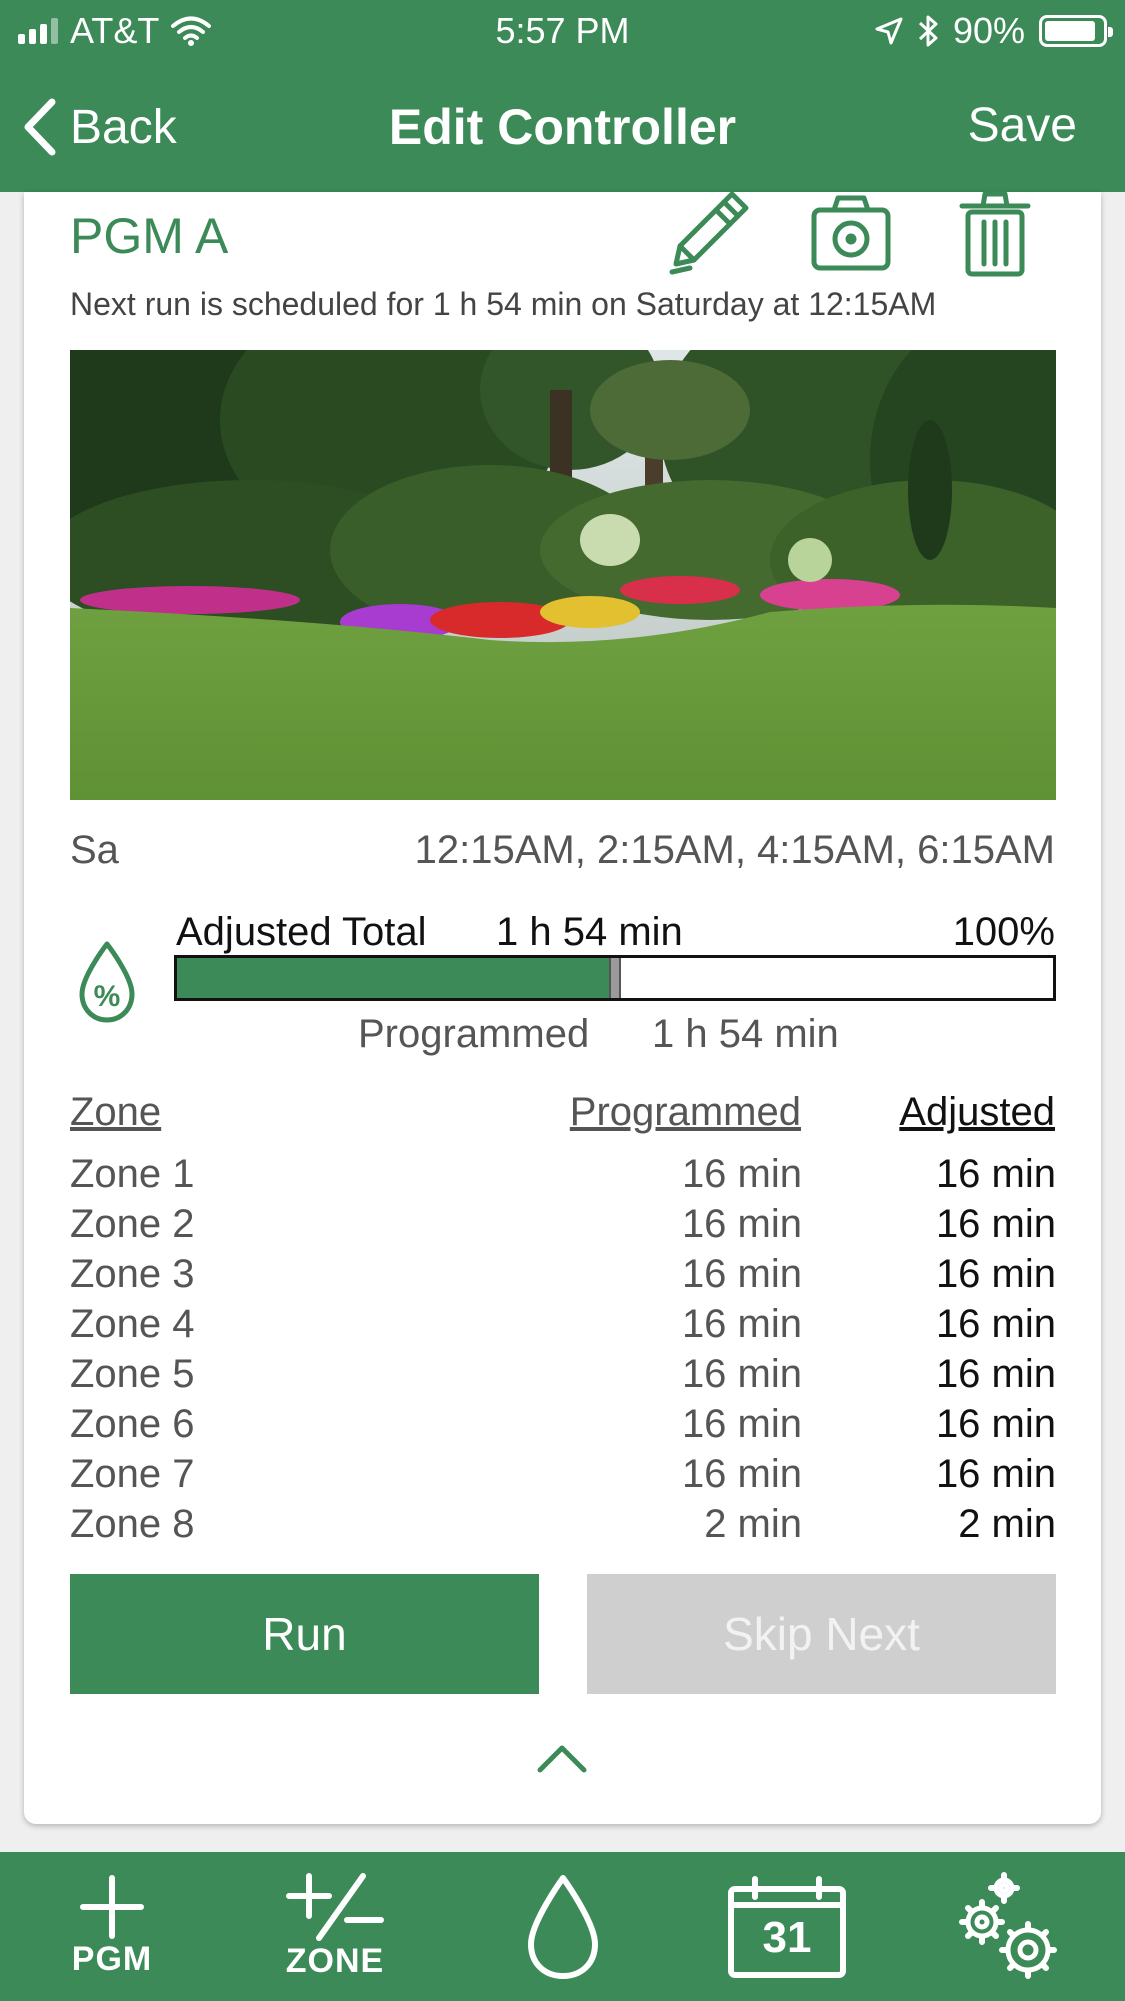  What do you see at coordinates (132, 1174) in the screenshot?
I see `zone-name: Zone 1` at bounding box center [132, 1174].